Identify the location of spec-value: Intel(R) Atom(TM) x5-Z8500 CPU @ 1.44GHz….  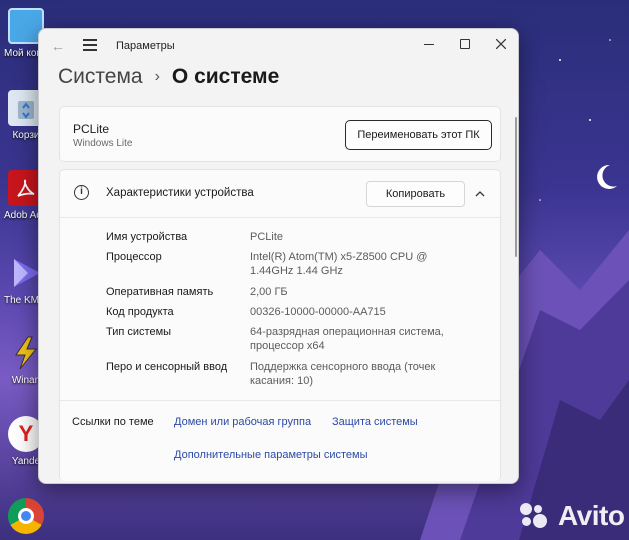
(339, 264).